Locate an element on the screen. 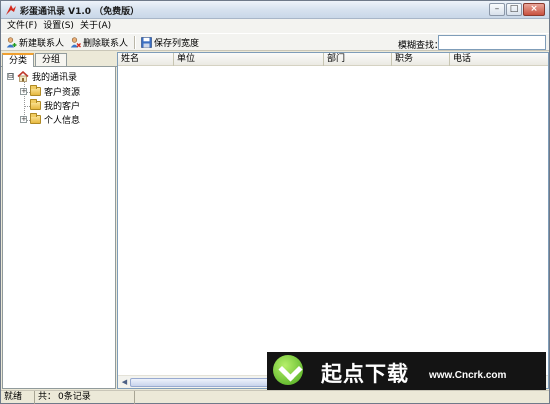 This screenshot has height=404, width=550. watermark-text: 起点下载 is located at coordinates (365, 374).